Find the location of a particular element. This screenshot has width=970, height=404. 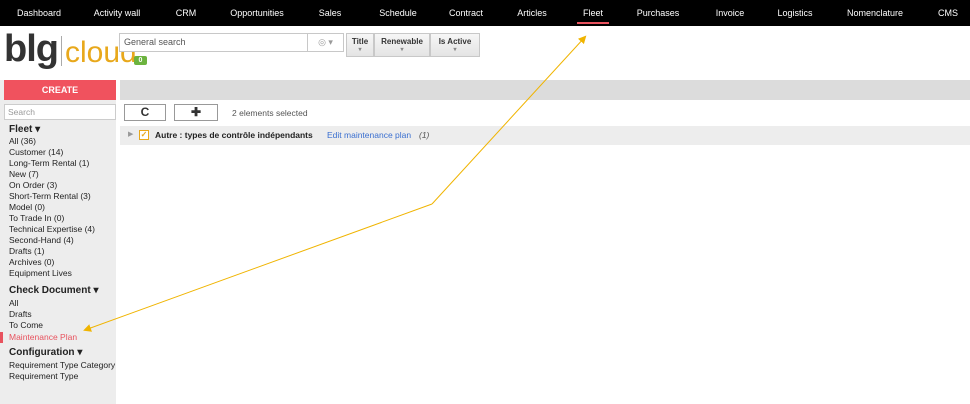

sidebar-item-requirement-type: Requirement Type is located at coordinates (43, 376).